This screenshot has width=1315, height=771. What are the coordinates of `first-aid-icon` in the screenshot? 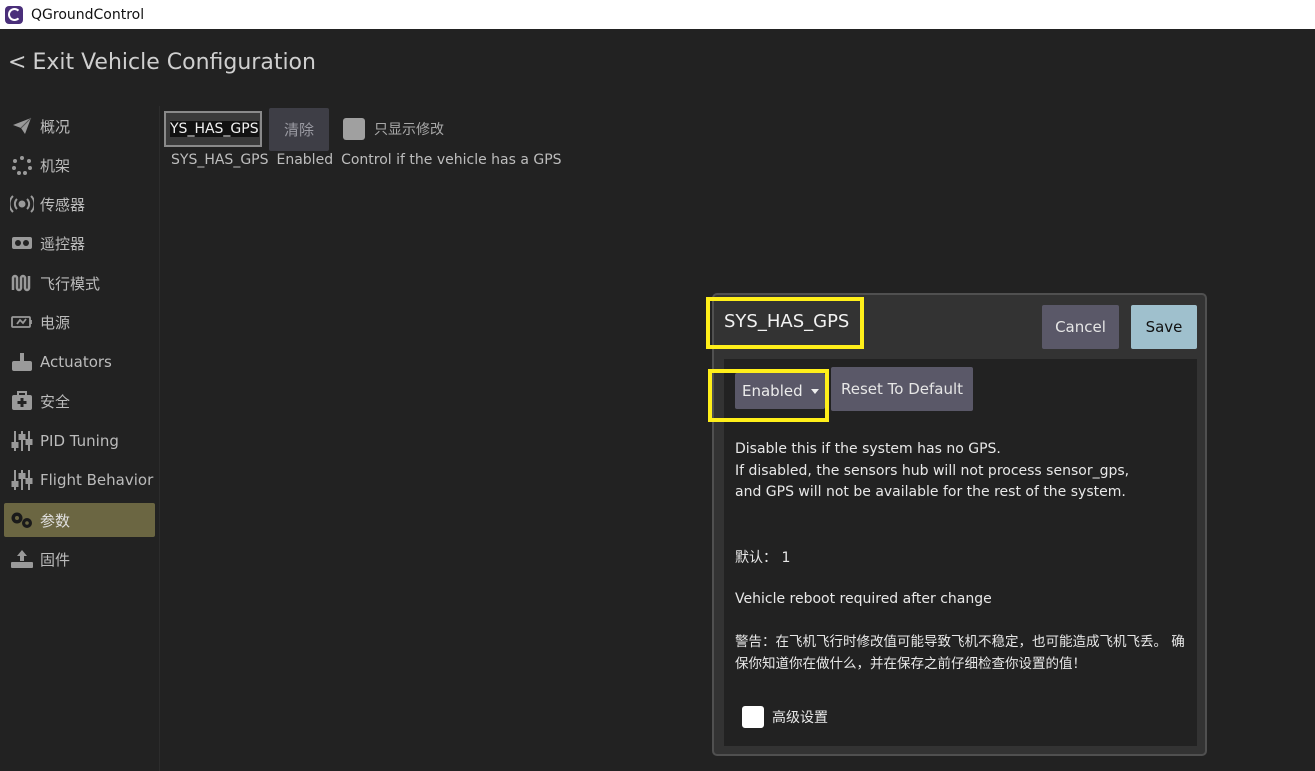 It's located at (22, 401).